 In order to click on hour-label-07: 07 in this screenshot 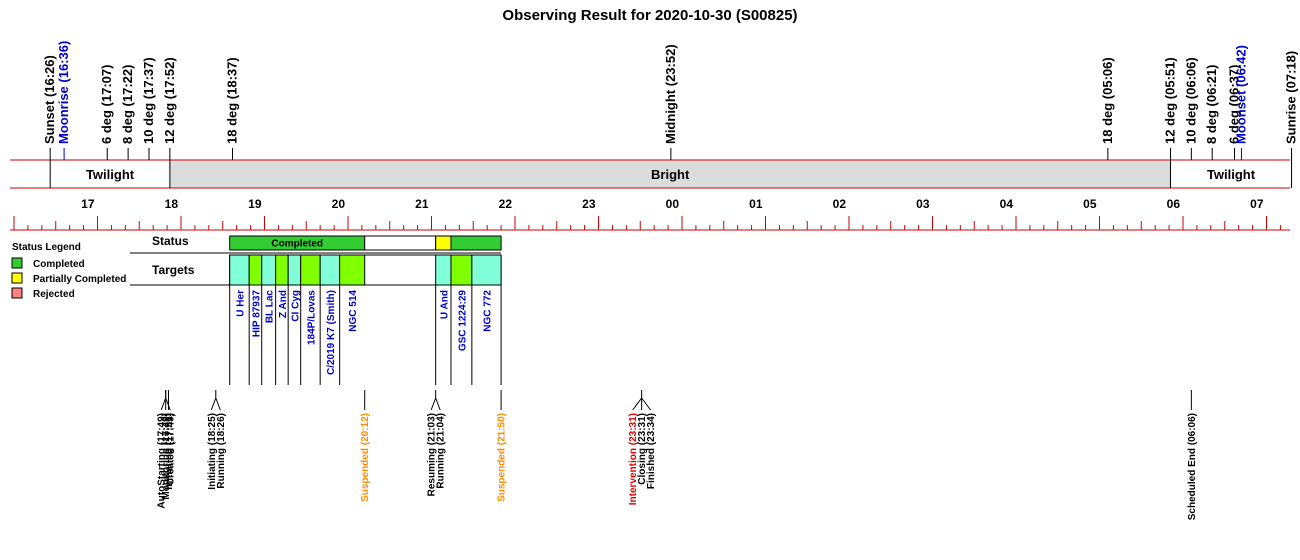, I will do `click(1257, 204)`.